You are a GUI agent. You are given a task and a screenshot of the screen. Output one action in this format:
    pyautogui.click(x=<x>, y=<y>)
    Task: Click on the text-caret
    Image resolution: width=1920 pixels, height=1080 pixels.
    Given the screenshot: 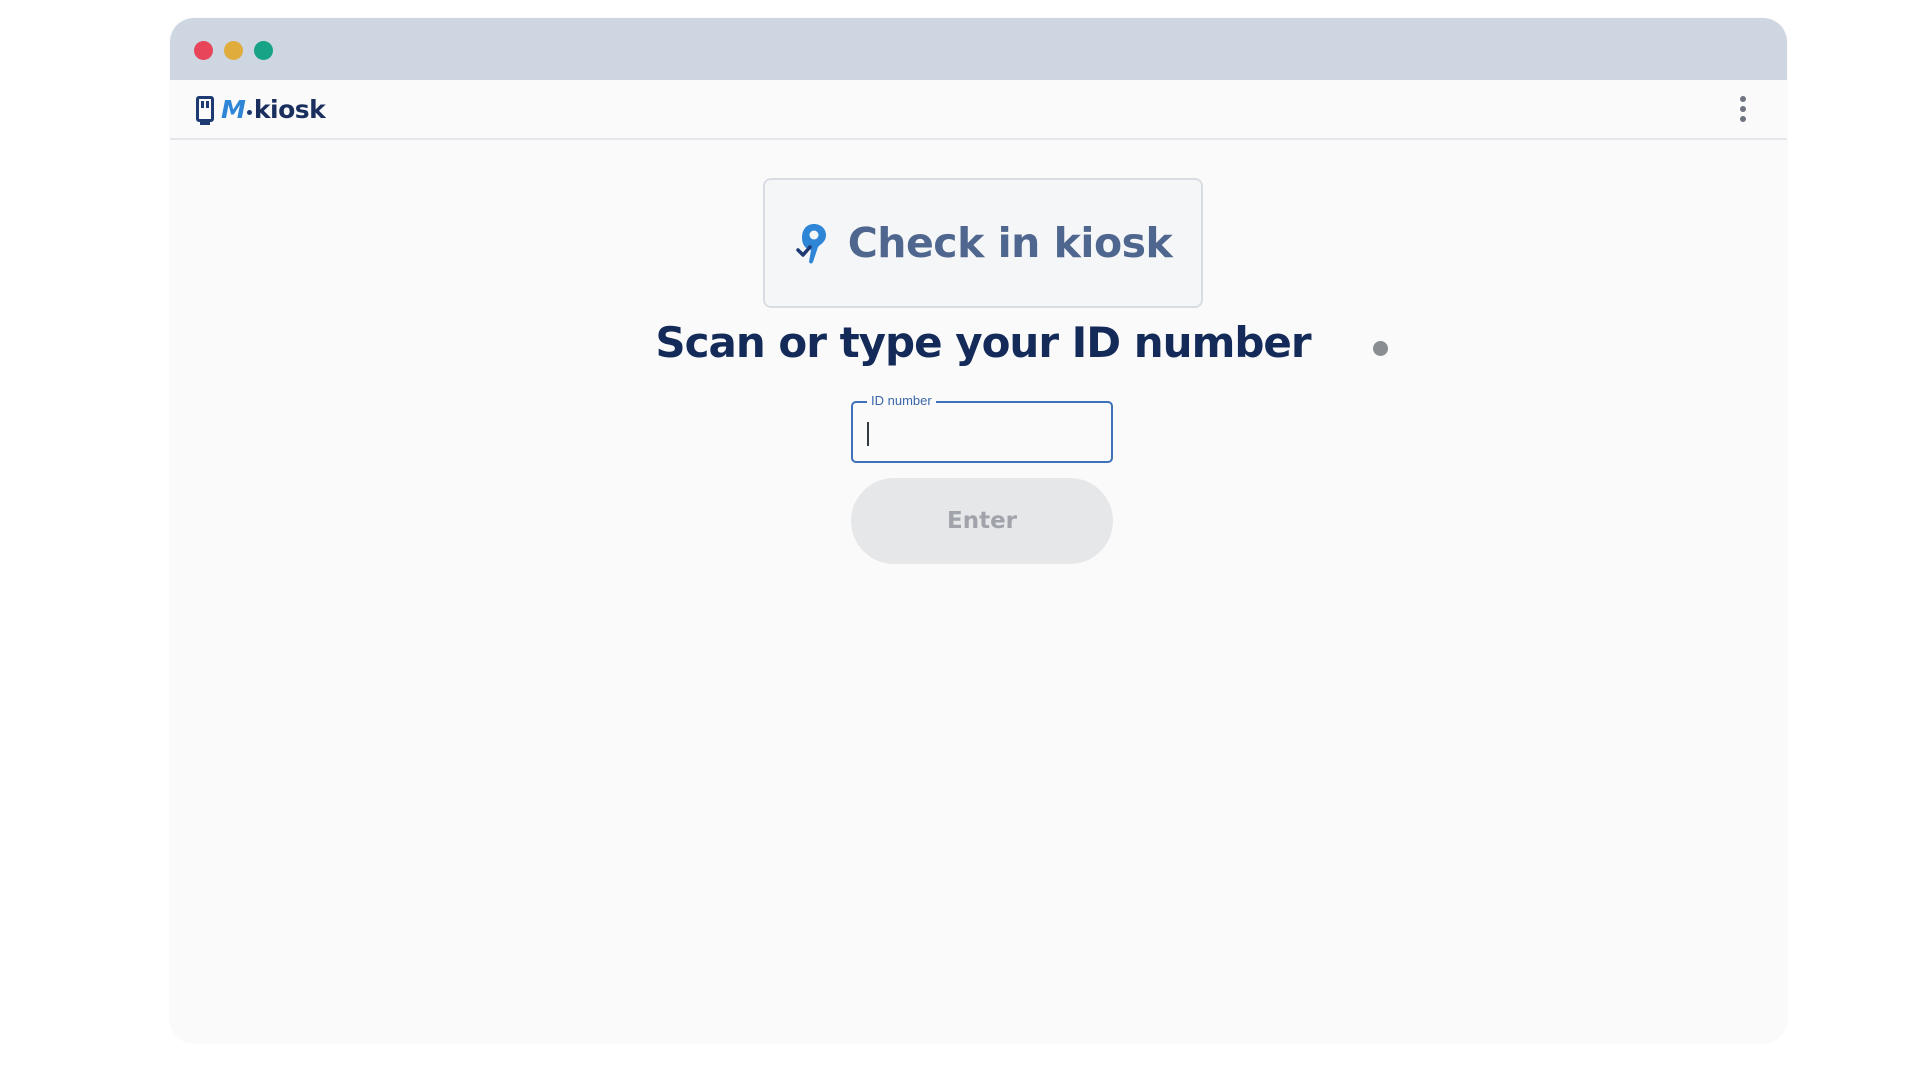 What is the action you would take?
    pyautogui.click(x=868, y=434)
    